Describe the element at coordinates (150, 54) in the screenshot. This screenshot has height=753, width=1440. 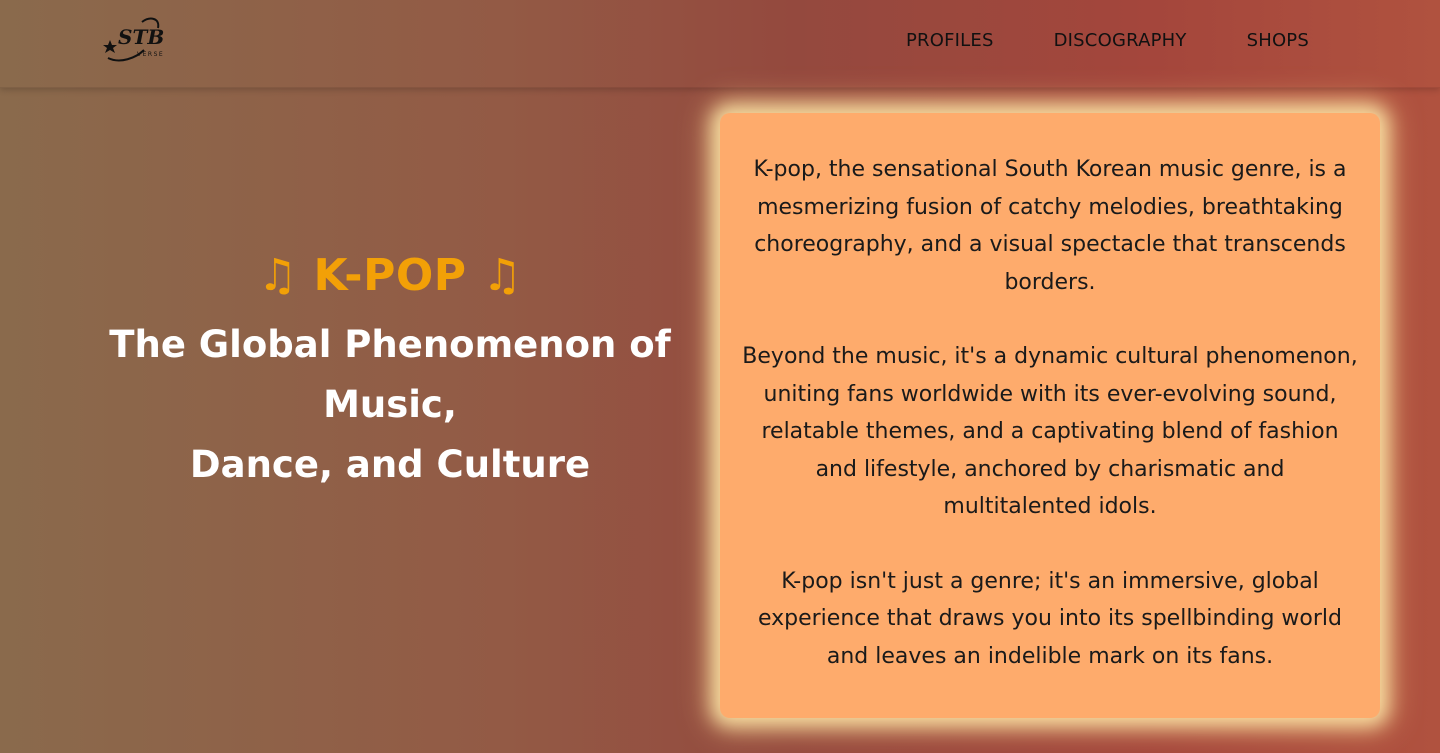
I see `logo-subtext: VERSE` at that location.